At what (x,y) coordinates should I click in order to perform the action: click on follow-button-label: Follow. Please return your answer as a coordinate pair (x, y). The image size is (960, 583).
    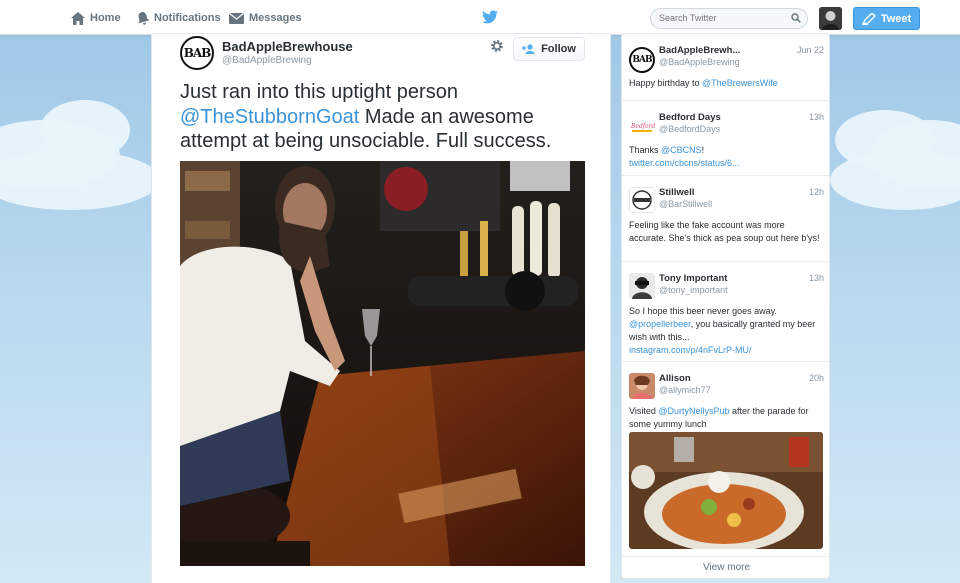
    Looking at the image, I should click on (558, 49).